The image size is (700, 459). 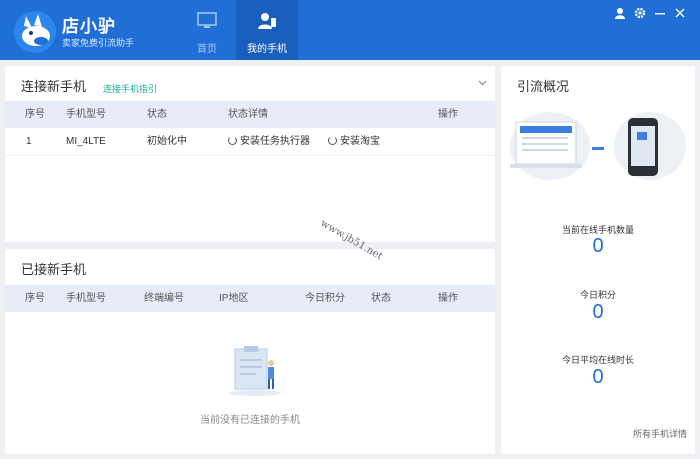 What do you see at coordinates (597, 295) in the screenshot?
I see `stat-points-label: 今日积分` at bounding box center [597, 295].